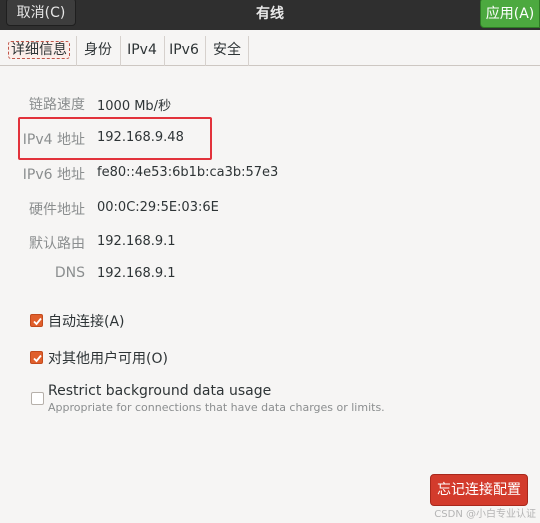 Image resolution: width=540 pixels, height=523 pixels. Describe the element at coordinates (37, 398) in the screenshot. I see `restrict-background-checkbox` at that location.